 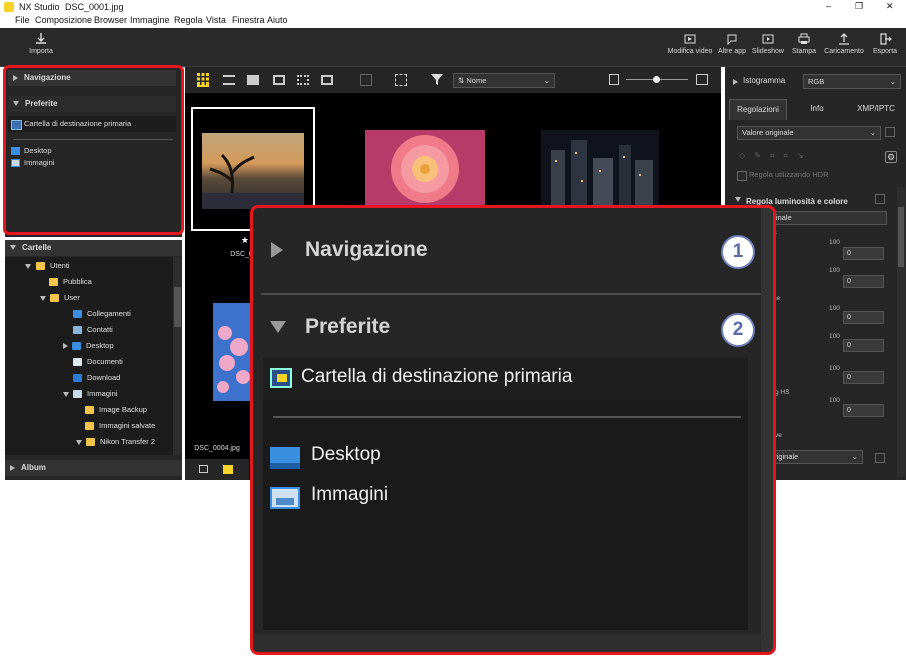 What do you see at coordinates (413, 457) in the screenshot?
I see `callout-desktop-item: Desktop` at bounding box center [413, 457].